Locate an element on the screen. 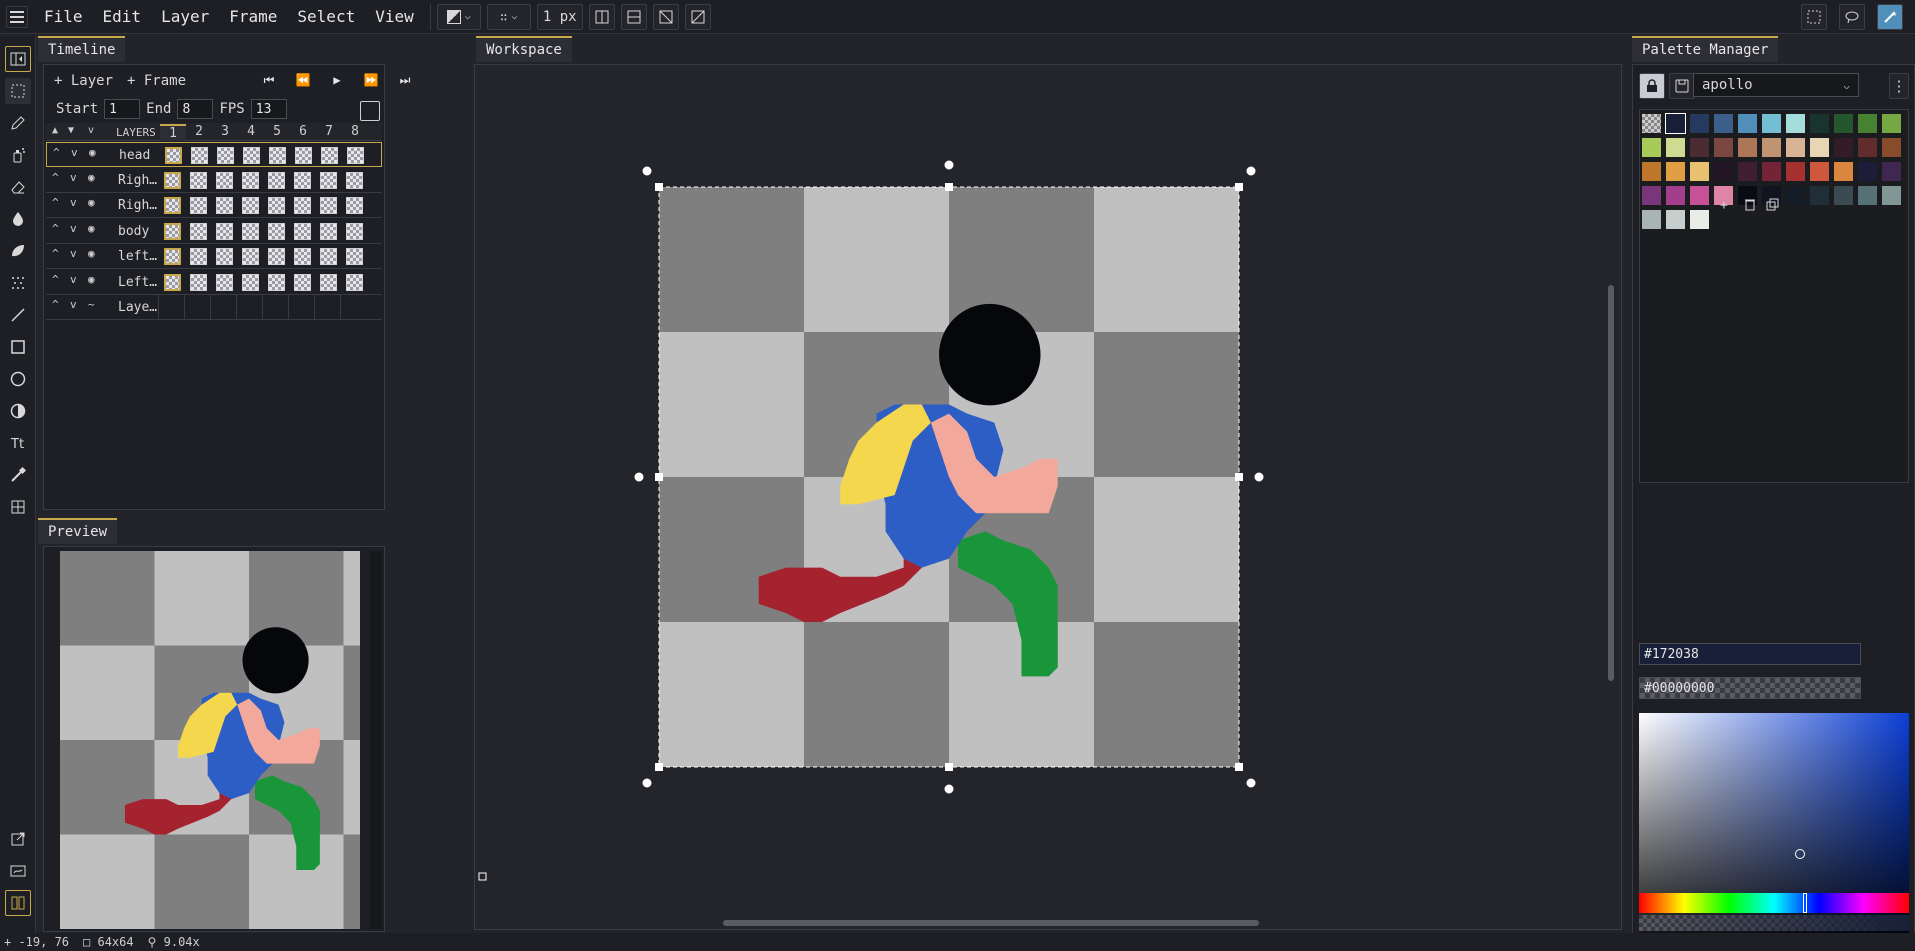  pencil-icon is located at coordinates (18, 123).